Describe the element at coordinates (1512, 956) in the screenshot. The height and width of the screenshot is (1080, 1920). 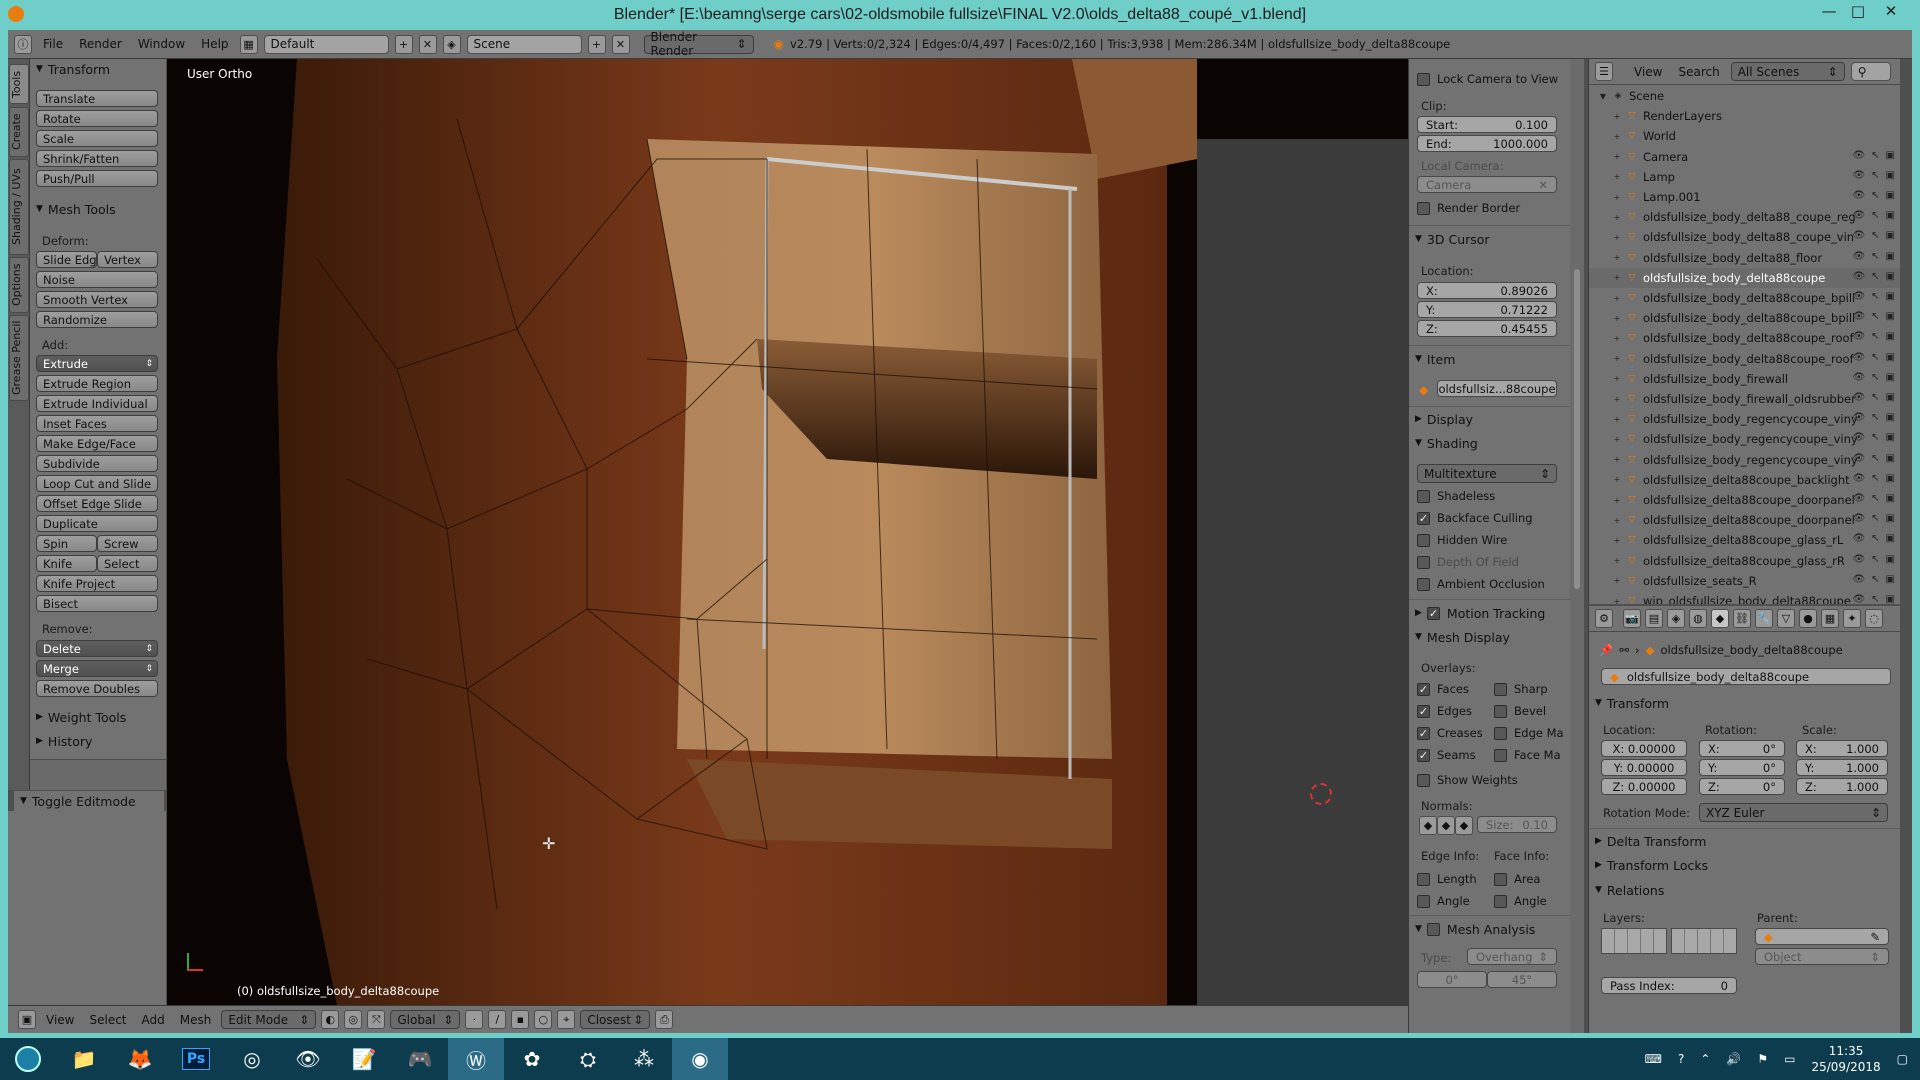
I see `analysis-type-select: Overhang ⇕` at that location.